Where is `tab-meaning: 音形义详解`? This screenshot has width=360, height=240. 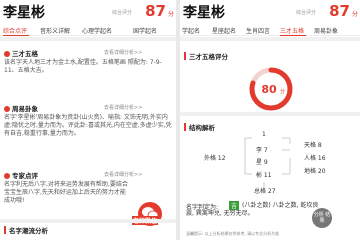 tab-meaning: 音形义详解 is located at coordinates (55, 30).